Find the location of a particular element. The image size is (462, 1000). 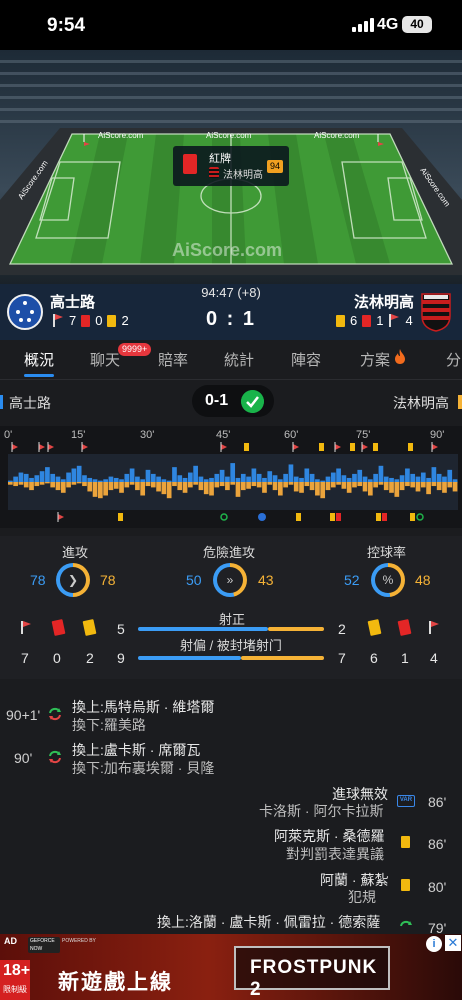

tab-tips: 方案 is located at coordinates (375, 359).